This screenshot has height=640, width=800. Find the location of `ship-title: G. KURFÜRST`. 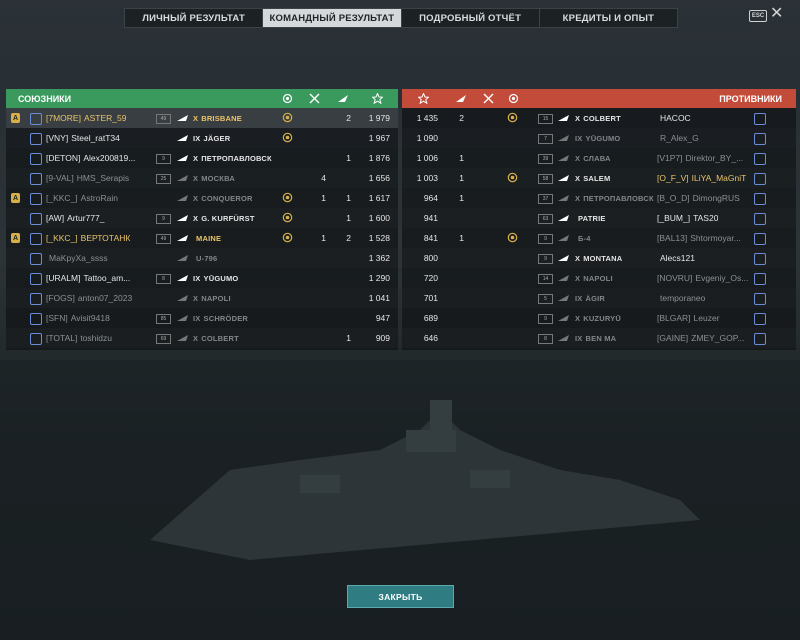

ship-title: G. KURFÜRST is located at coordinates (228, 218).